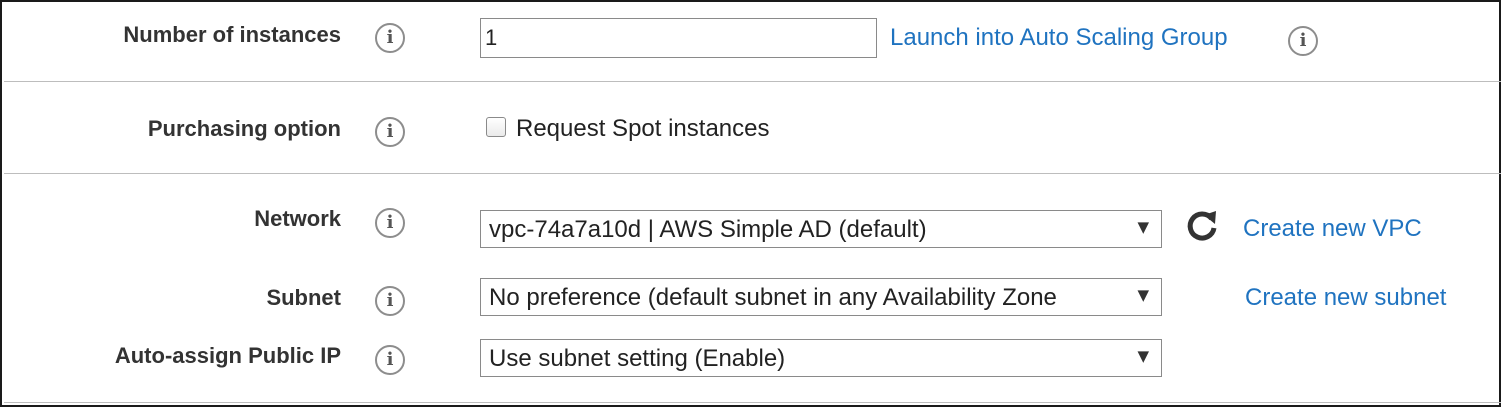 Image resolution: width=1501 pixels, height=407 pixels. I want to click on auto-assign-public-ip-select: Use subnet setting (Enable) ▼, so click(821, 358).